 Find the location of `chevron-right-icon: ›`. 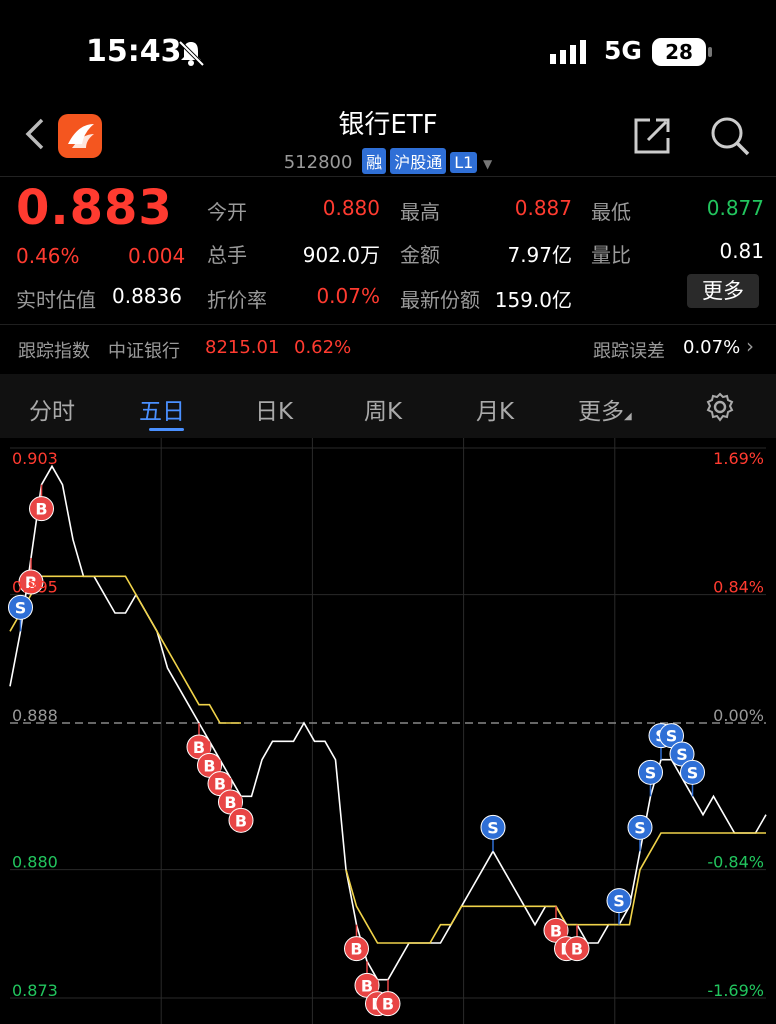

chevron-right-icon: › is located at coordinates (750, 346).